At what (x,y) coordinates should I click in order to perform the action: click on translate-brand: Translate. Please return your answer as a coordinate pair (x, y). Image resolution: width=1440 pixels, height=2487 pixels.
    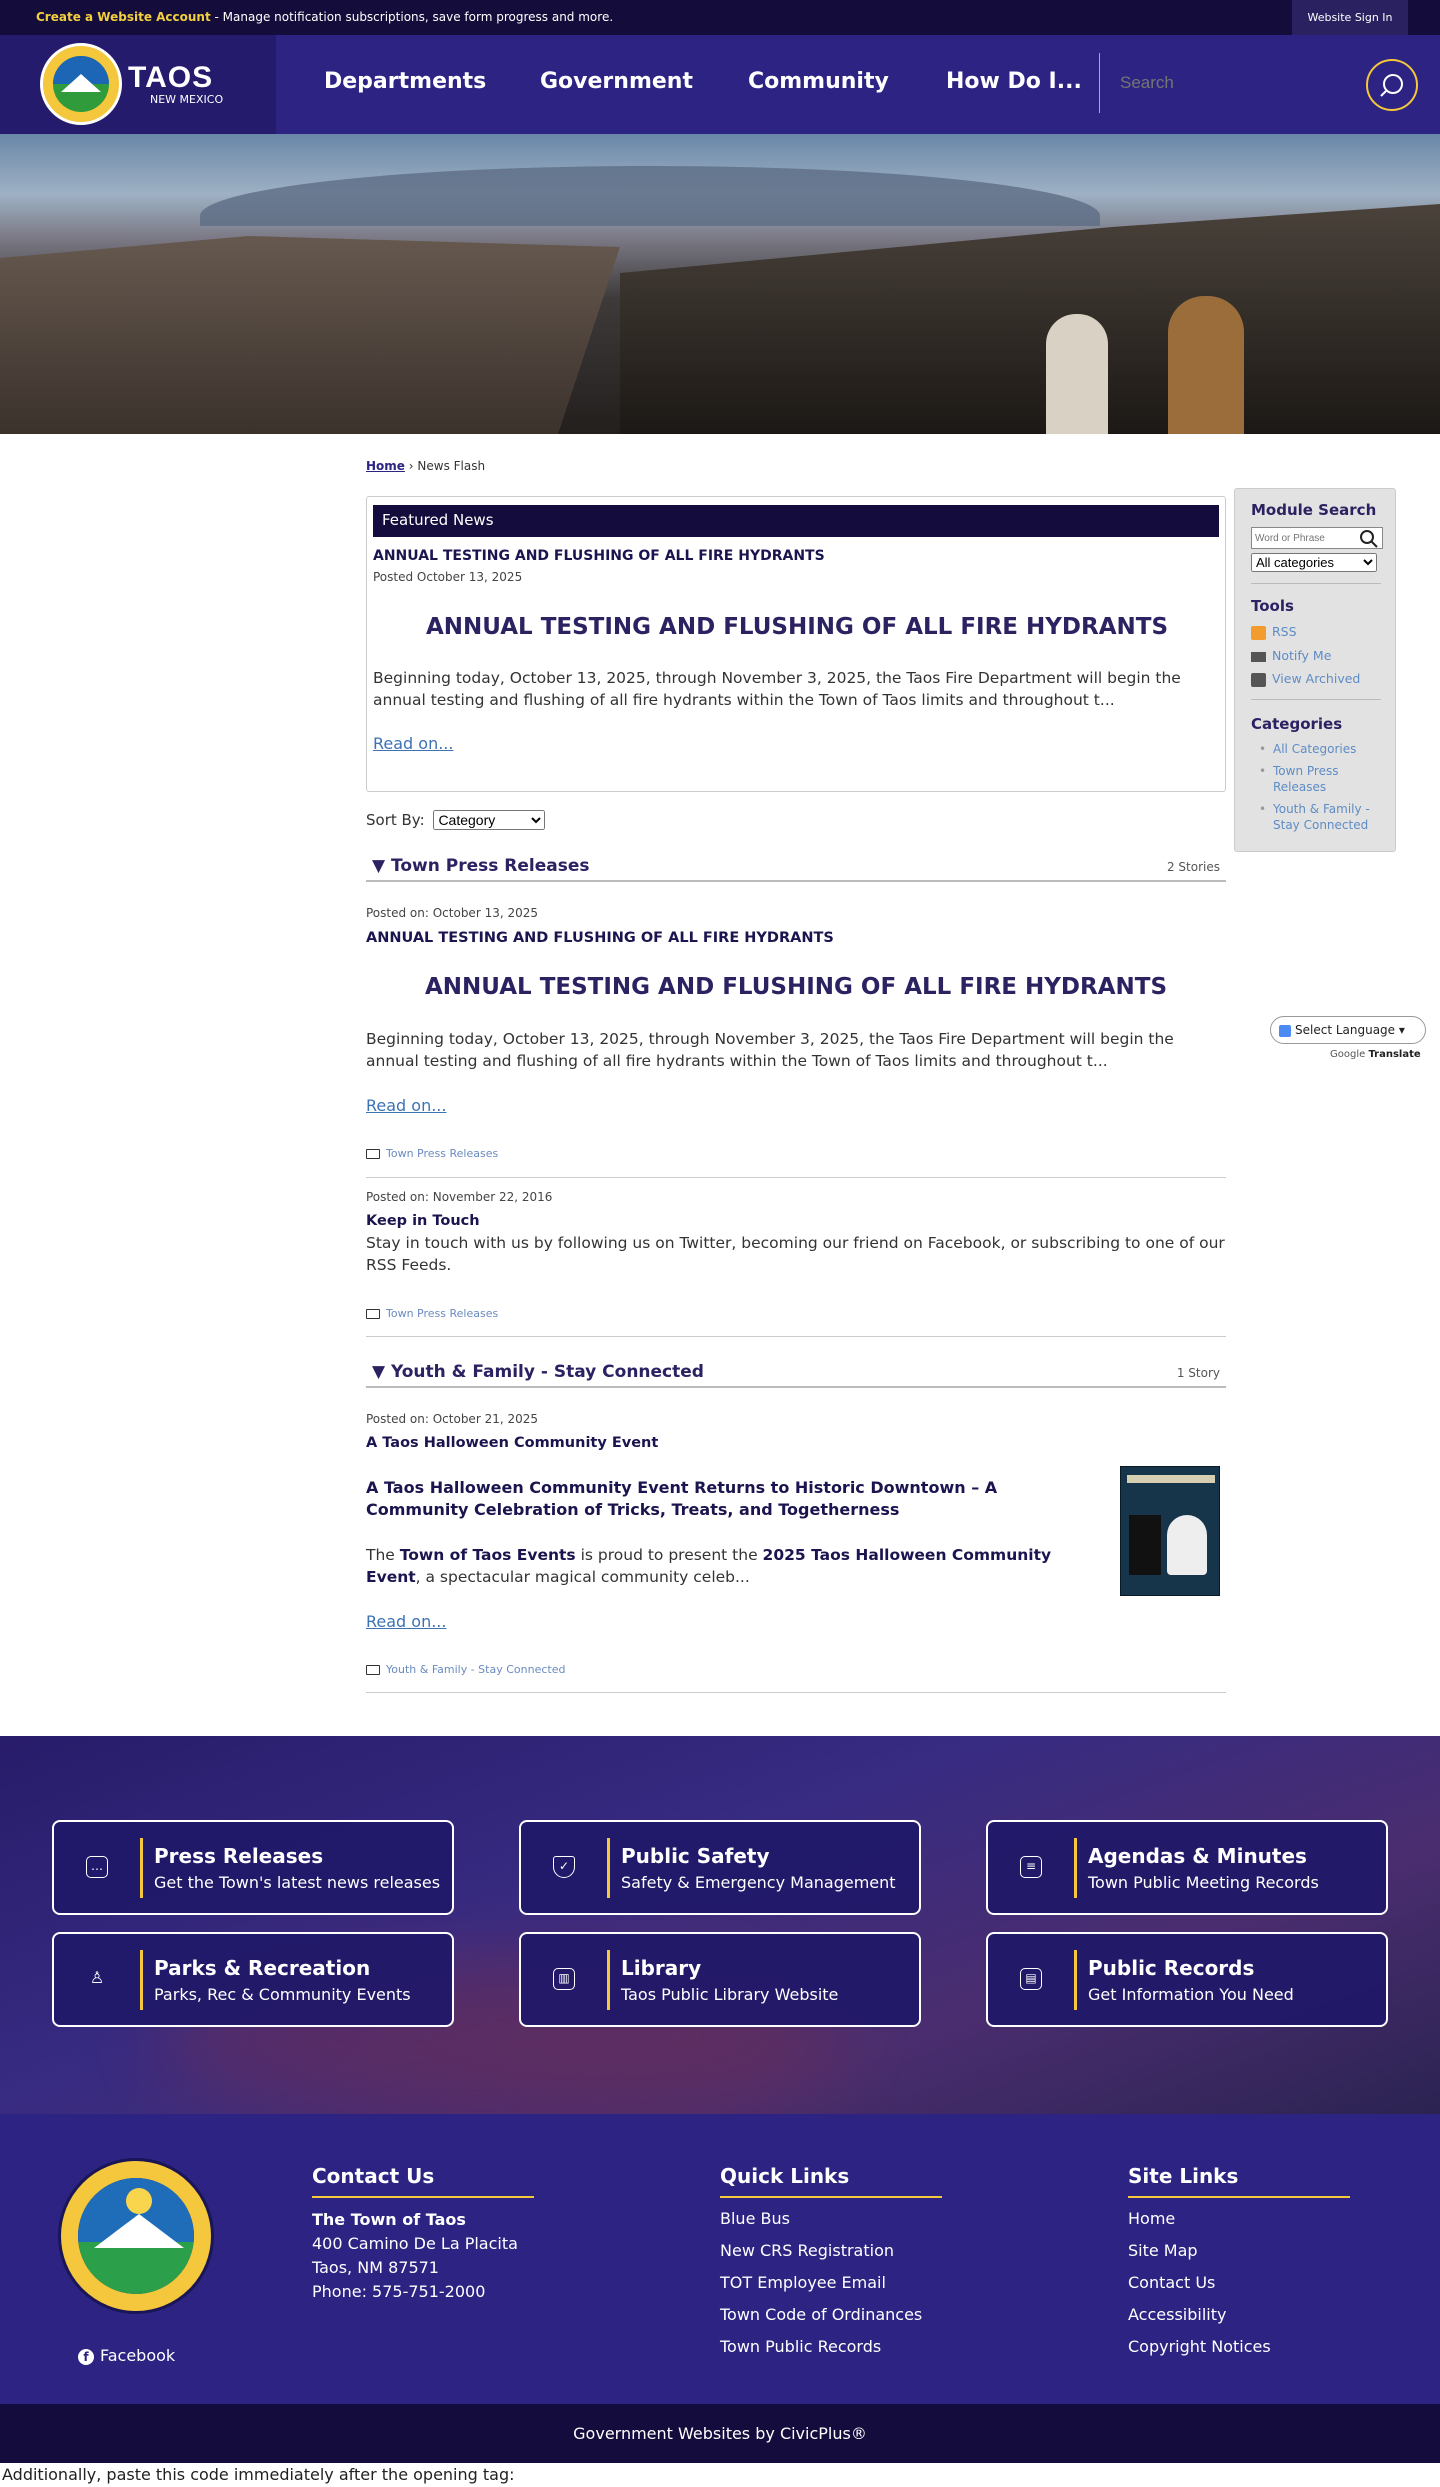
    Looking at the image, I should click on (1394, 1054).